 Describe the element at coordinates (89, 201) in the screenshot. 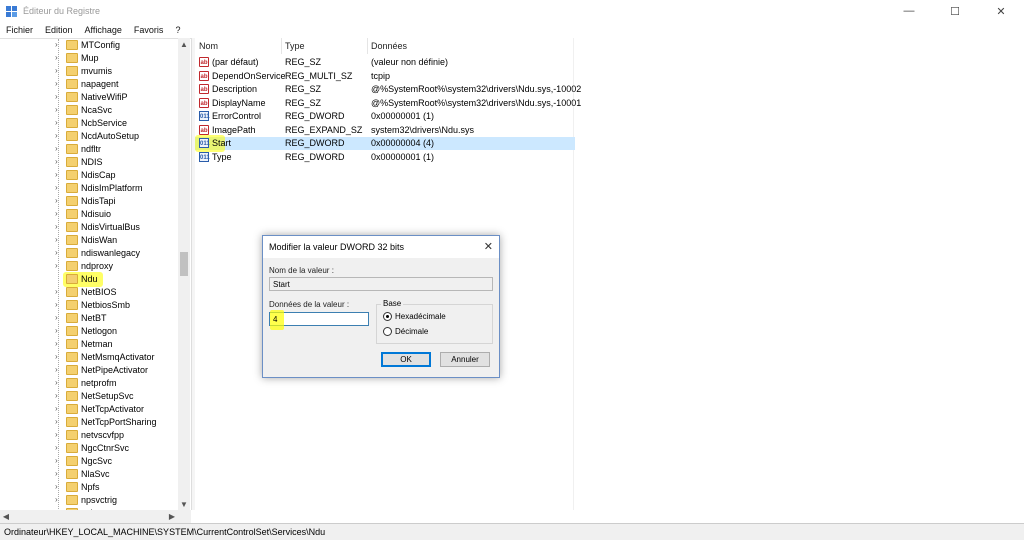

I see `tree-item: › NdisTapi` at that location.